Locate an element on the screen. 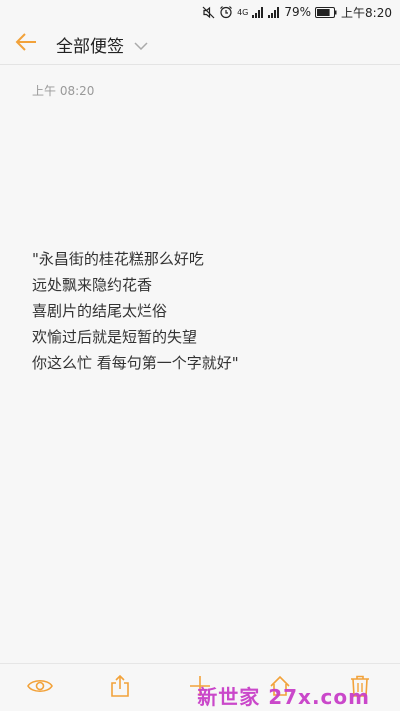 The image size is (400, 711). status-time: 上午8:20 is located at coordinates (366, 12).